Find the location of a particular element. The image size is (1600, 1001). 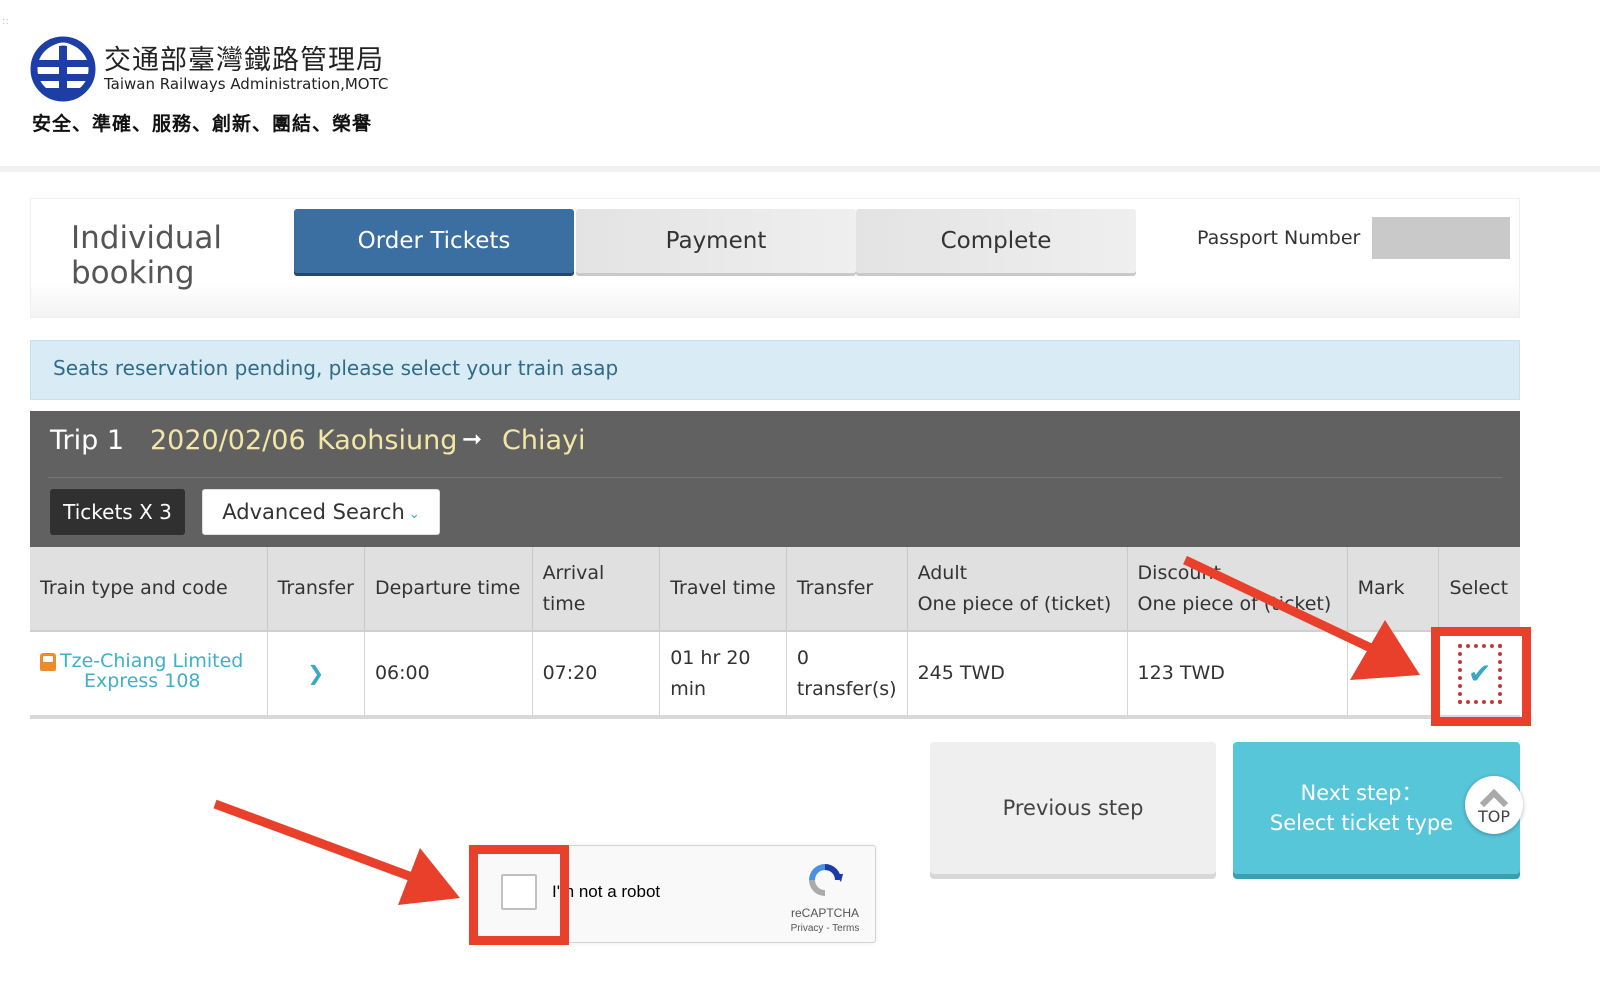

cell-adult-price: 245 TWD is located at coordinates (1017, 674).